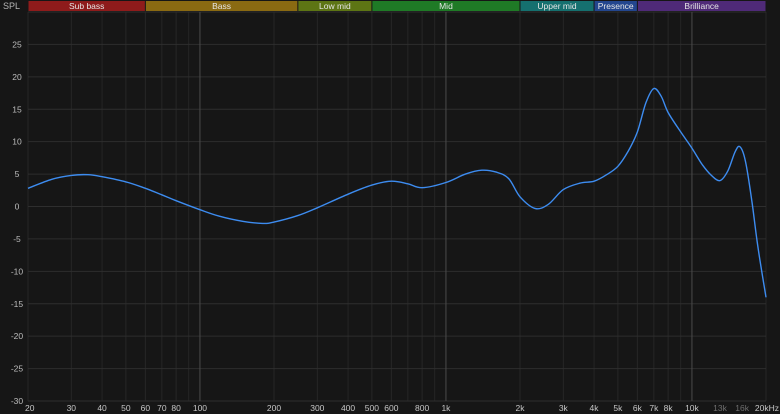  Describe the element at coordinates (17, 174) in the screenshot. I see `y-tick-label: 5` at that location.